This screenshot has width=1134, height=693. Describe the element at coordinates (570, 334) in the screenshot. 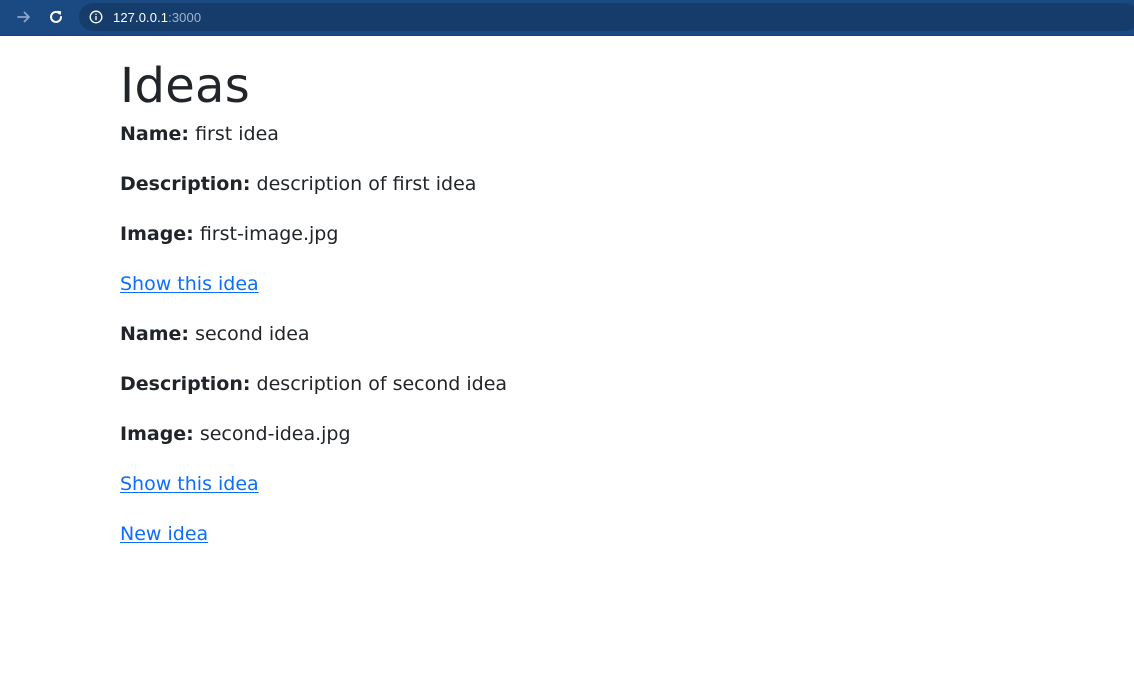

I see `idea-name-row: Name: second idea` at that location.